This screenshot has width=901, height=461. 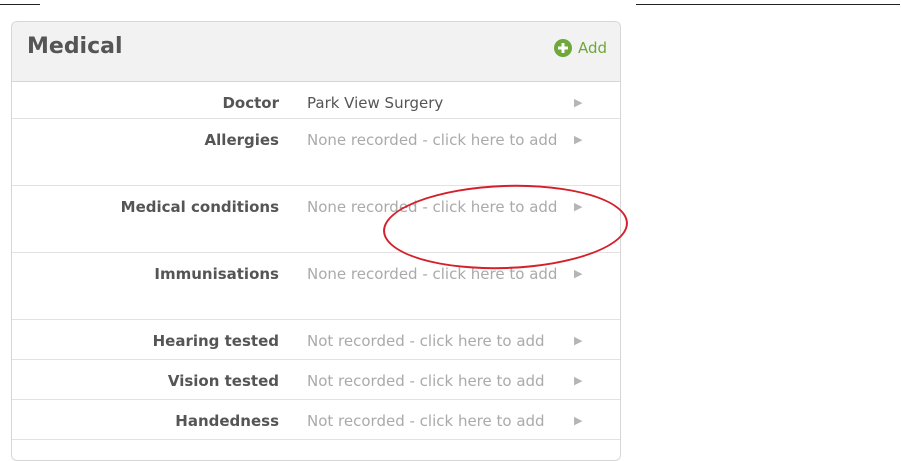 I want to click on panel-title: Medical, so click(x=75, y=46).